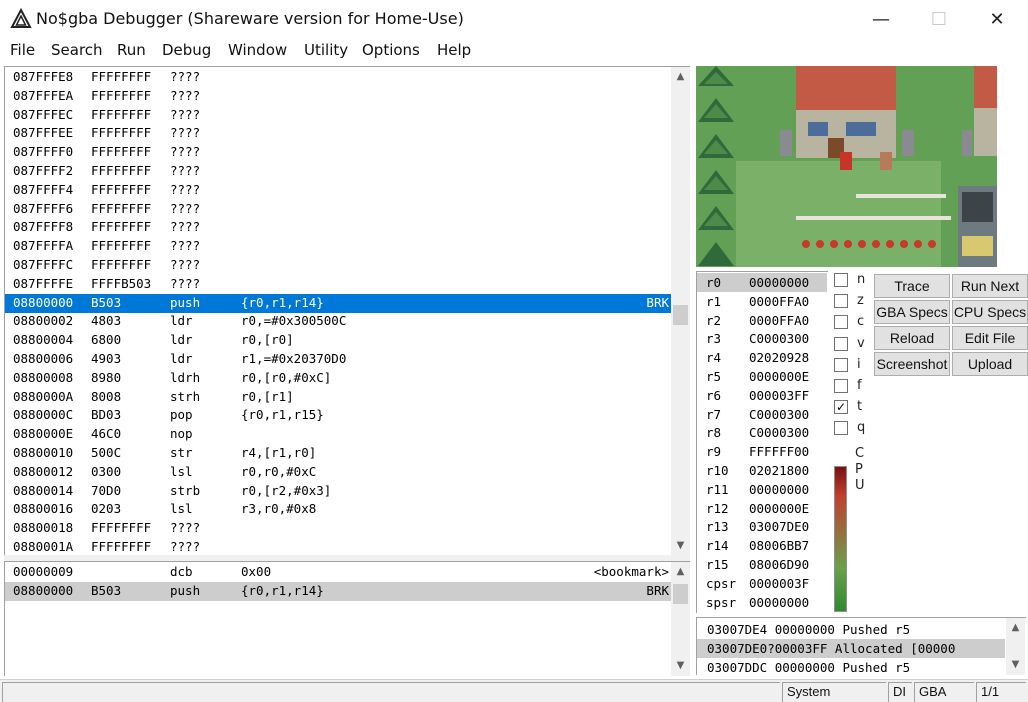 This screenshot has height=702, width=1028. What do you see at coordinates (990, 312) in the screenshot?
I see `cpu-specs-button: CPU Specs` at bounding box center [990, 312].